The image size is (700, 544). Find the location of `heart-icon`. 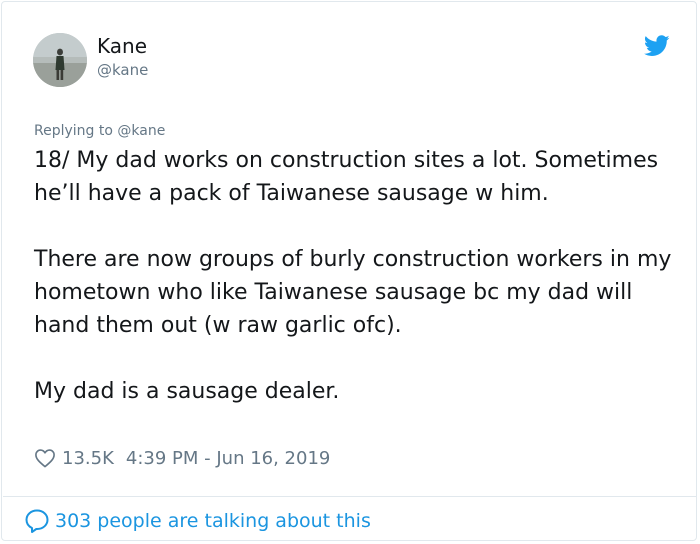

heart-icon is located at coordinates (45, 458).